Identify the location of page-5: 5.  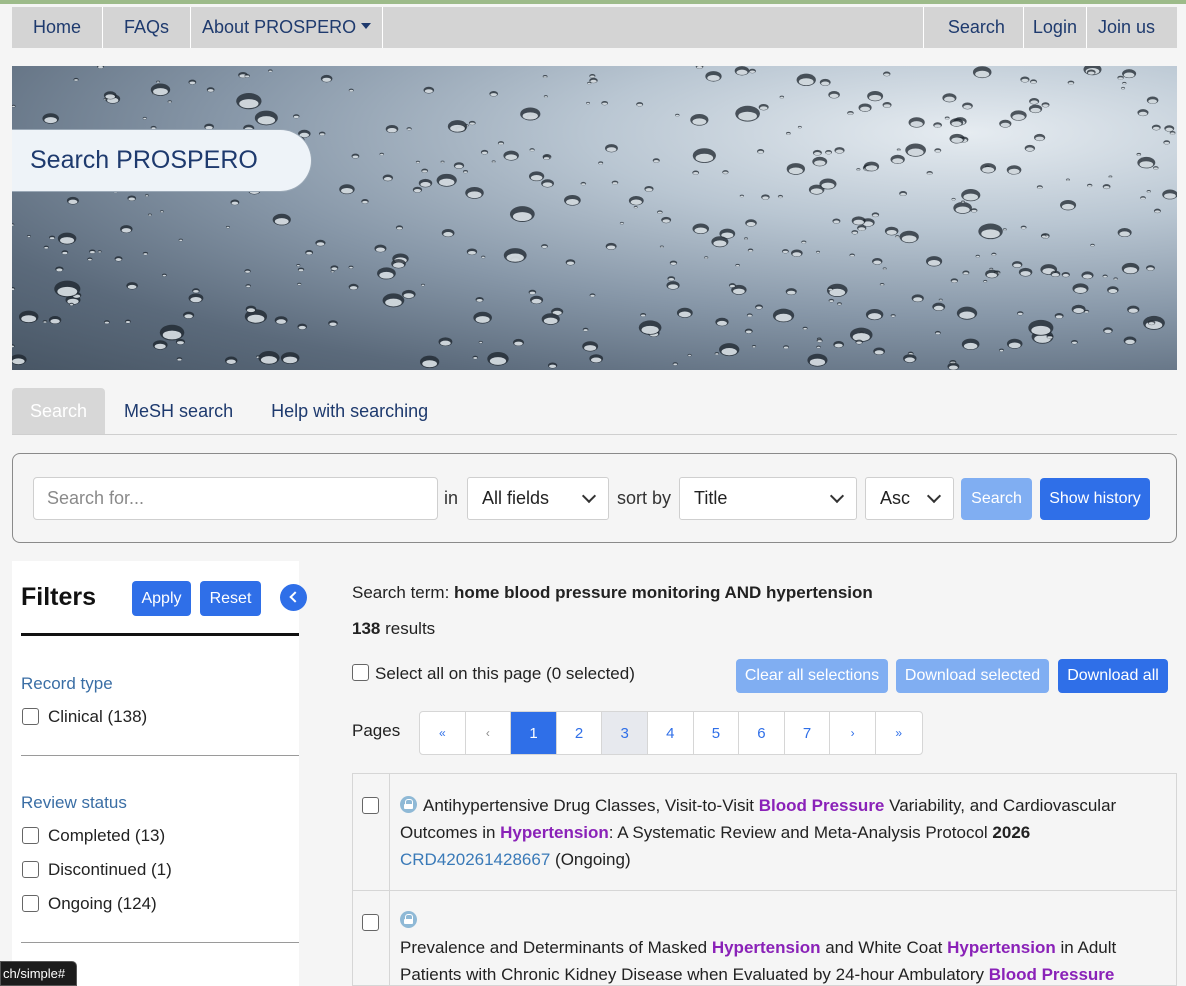
(717, 733).